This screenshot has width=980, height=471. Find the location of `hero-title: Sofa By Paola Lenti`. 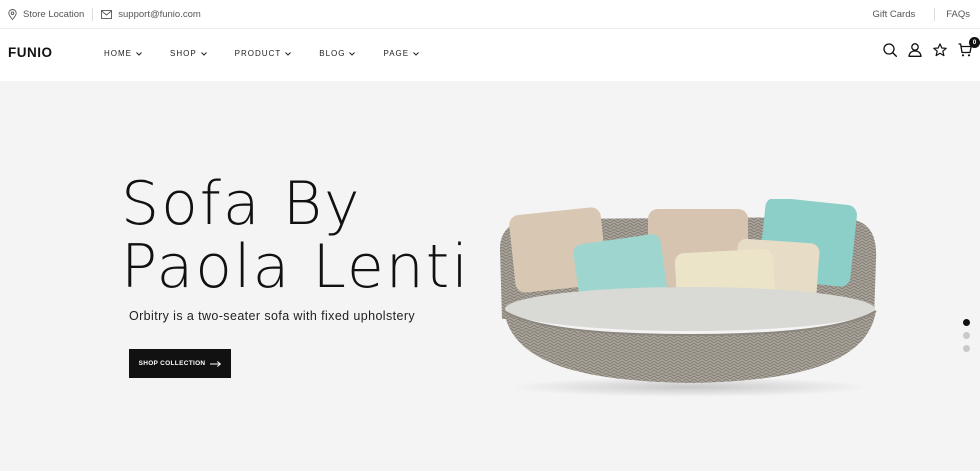

hero-title: Sofa By Paola Lenti is located at coordinates (295, 236).